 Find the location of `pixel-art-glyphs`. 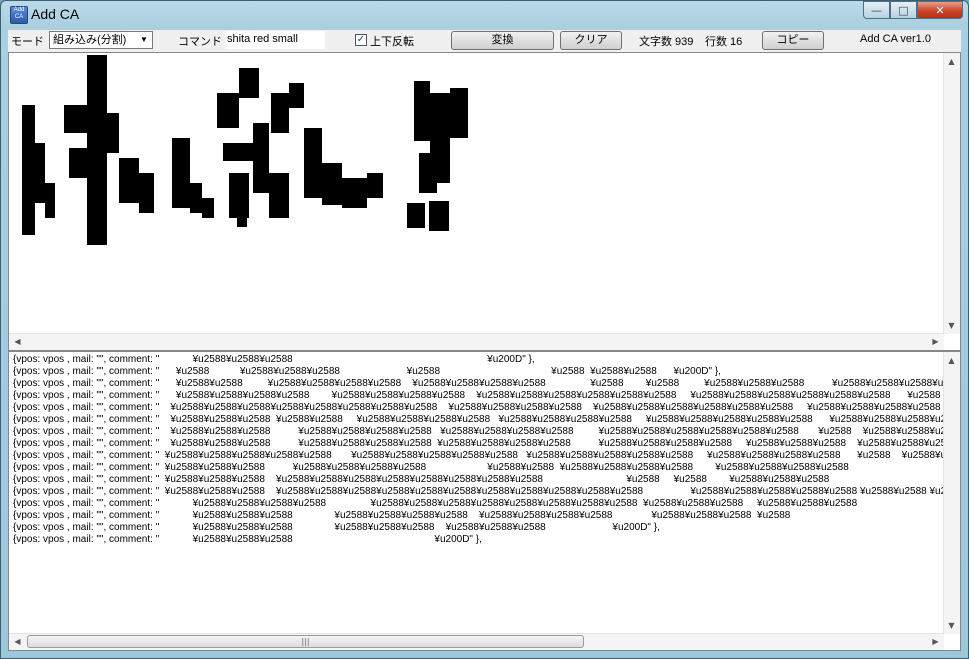

pixel-art-glyphs is located at coordinates (245, 150).